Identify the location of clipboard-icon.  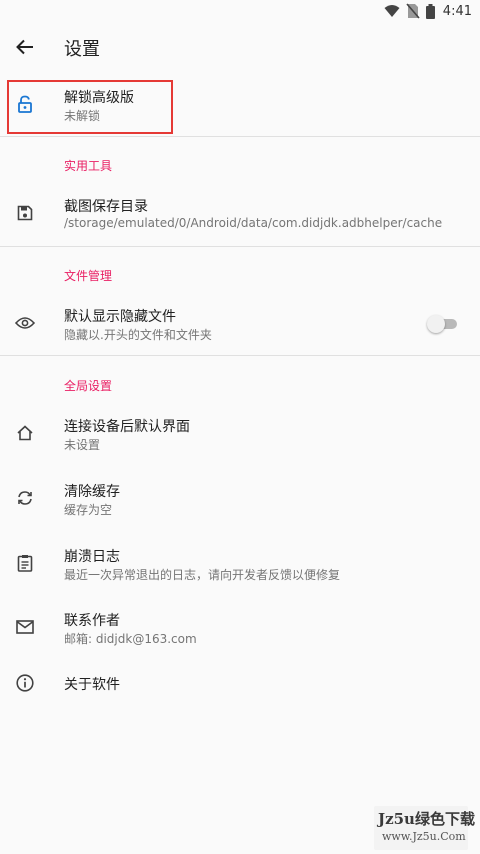
(25, 563).